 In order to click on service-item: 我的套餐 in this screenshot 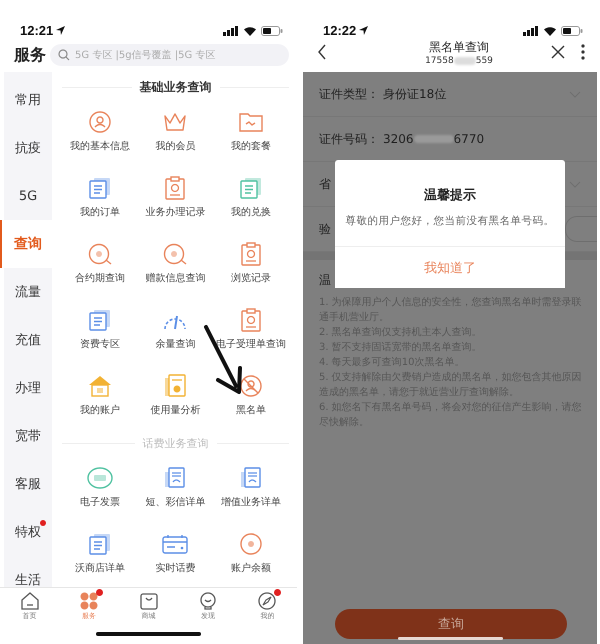, I will do `click(251, 131)`.